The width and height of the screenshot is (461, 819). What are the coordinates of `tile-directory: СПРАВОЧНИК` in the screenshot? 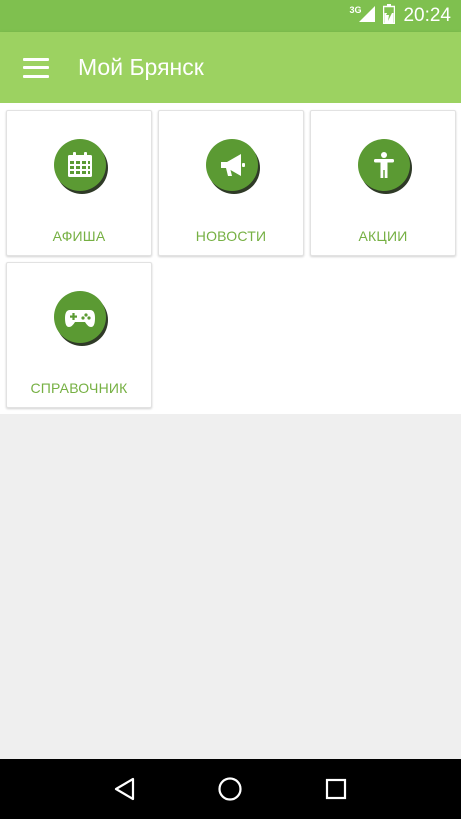 It's located at (79, 335).